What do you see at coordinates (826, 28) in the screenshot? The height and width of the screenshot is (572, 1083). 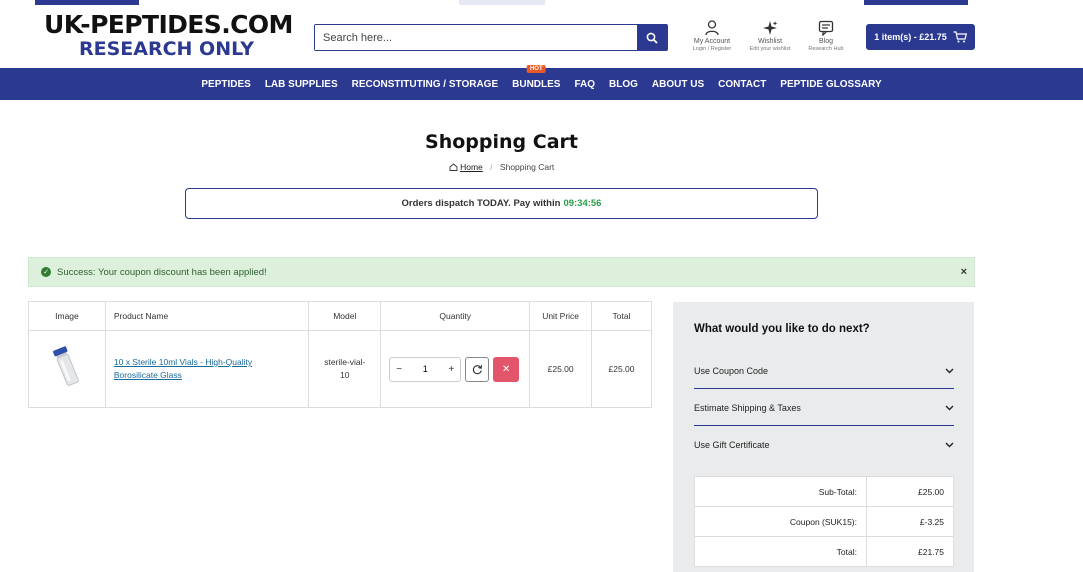 I see `chat-icon` at bounding box center [826, 28].